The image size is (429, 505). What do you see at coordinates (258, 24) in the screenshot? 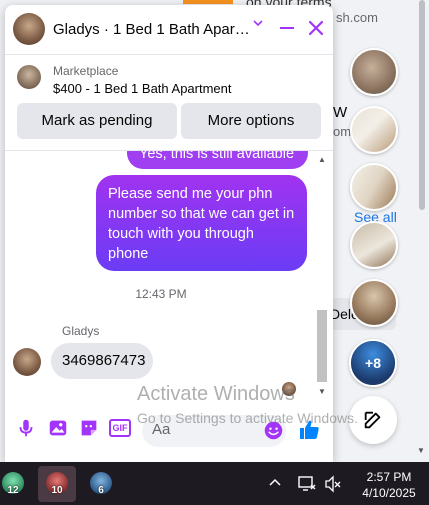
I see `chevron-down-icon` at bounding box center [258, 24].